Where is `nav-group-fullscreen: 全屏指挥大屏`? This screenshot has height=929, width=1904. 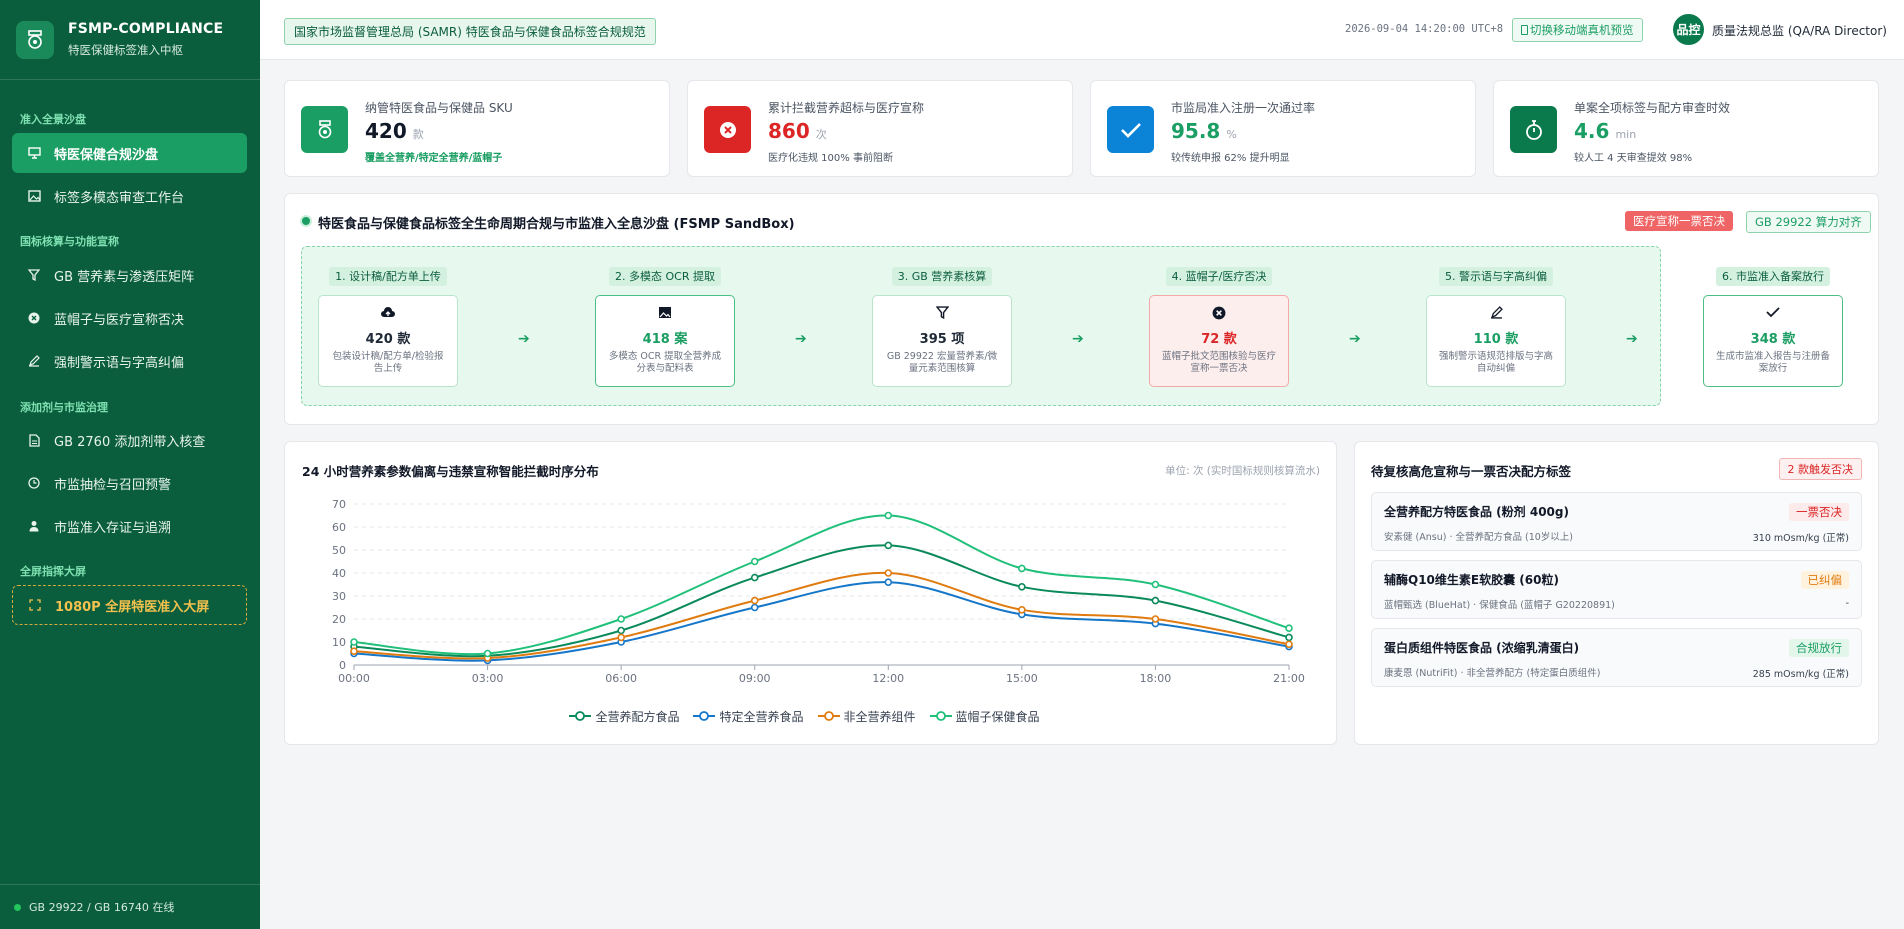
nav-group-fullscreen: 全屏指挥大屏 is located at coordinates (53, 571).